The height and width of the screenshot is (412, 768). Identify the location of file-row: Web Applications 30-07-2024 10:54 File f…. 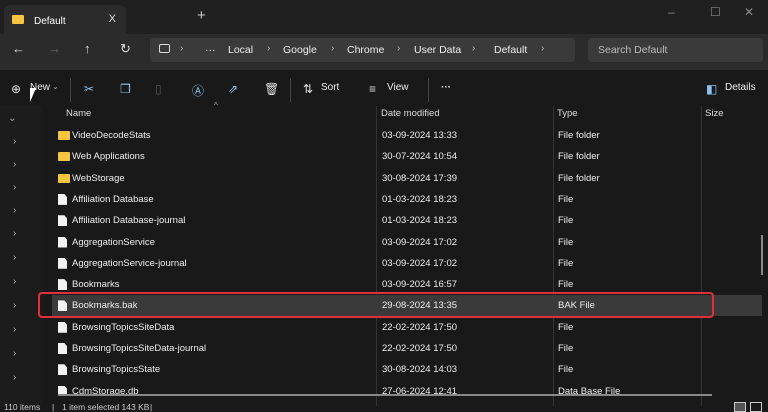
(407, 156).